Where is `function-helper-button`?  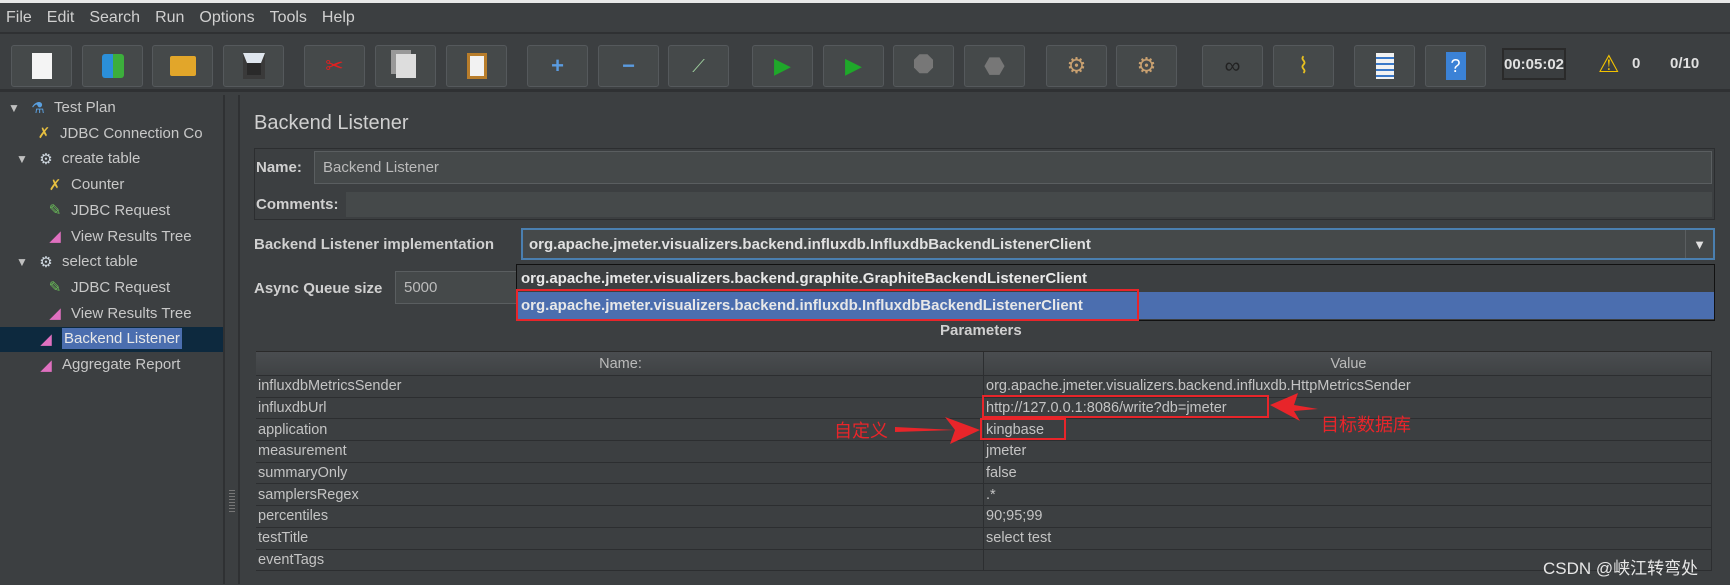
function-helper-button is located at coordinates (1384, 66).